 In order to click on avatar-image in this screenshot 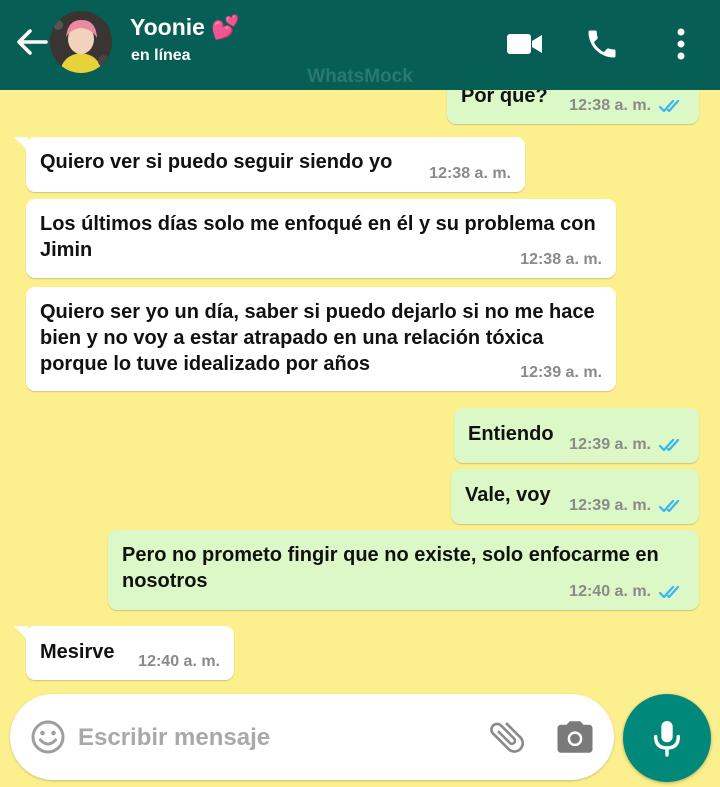, I will do `click(81, 42)`.